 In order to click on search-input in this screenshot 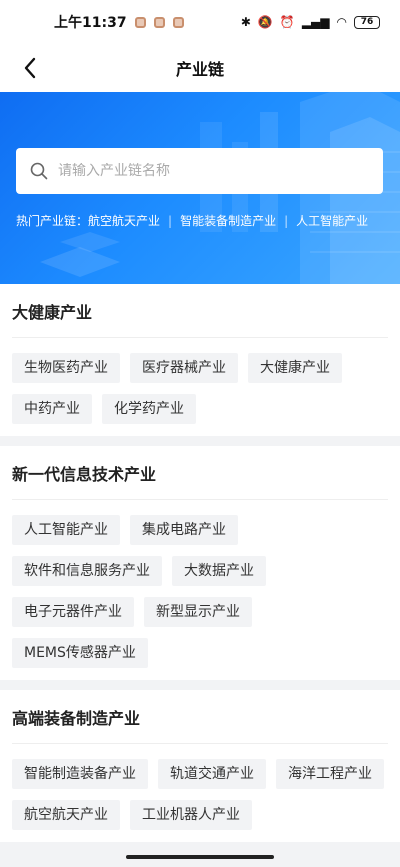, I will do `click(213, 171)`.